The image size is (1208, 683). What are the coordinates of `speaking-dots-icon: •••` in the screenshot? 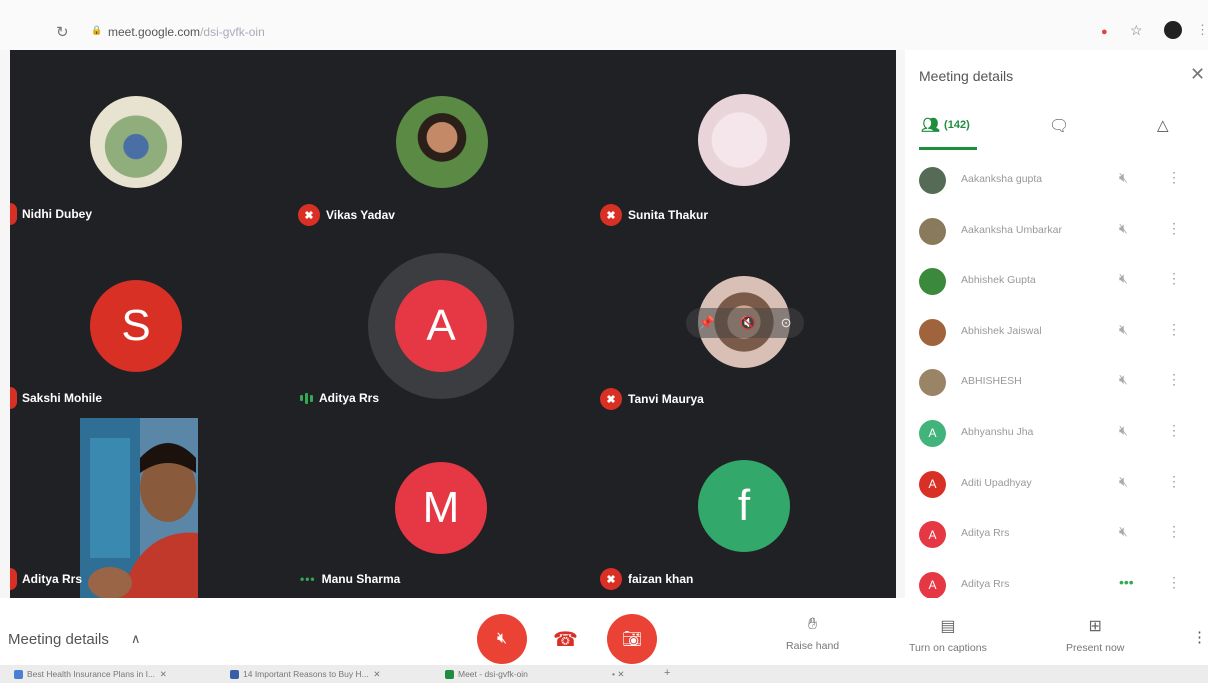 It's located at (1126, 581).